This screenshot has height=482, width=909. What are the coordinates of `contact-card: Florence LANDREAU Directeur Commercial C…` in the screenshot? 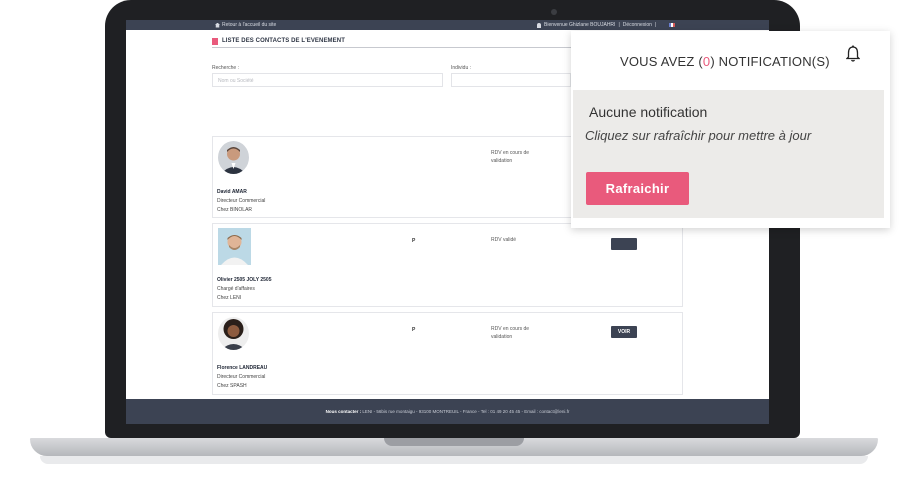 It's located at (447, 353).